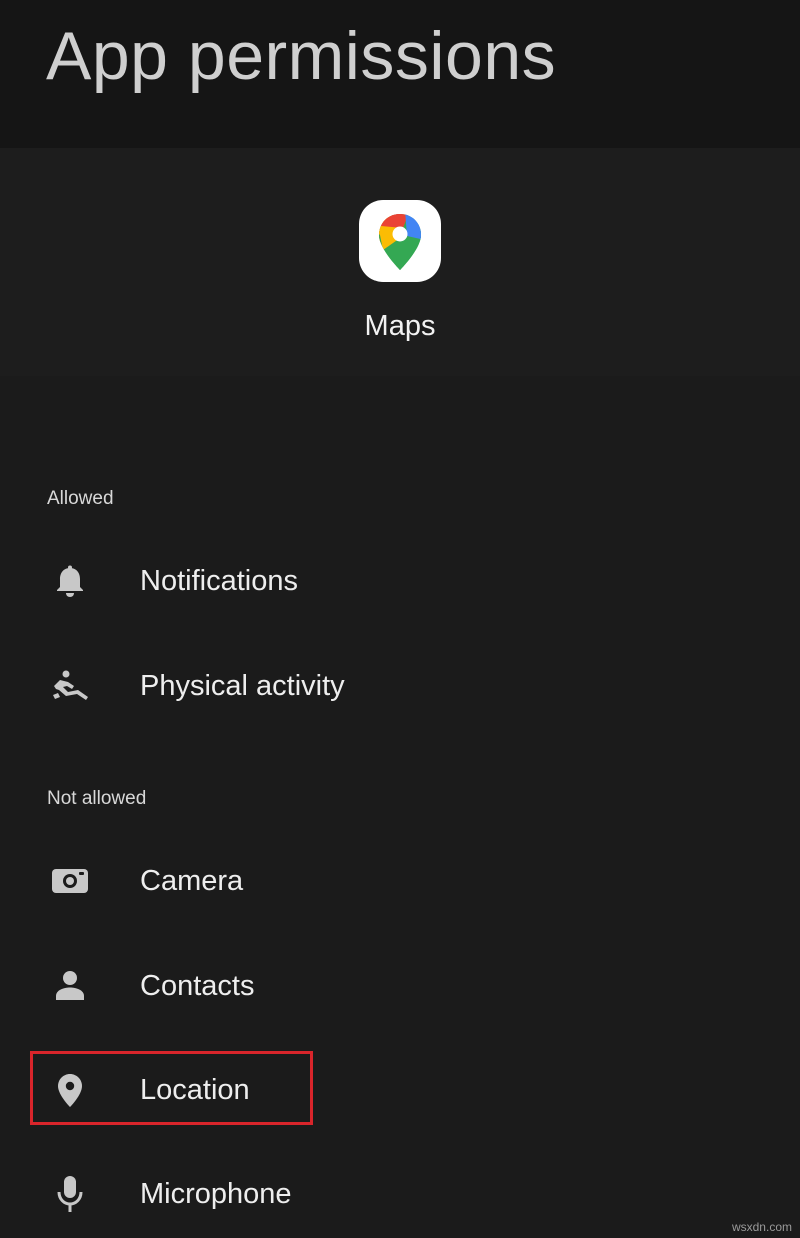  What do you see at coordinates (171, 1088) in the screenshot?
I see `location-highlight-box` at bounding box center [171, 1088].